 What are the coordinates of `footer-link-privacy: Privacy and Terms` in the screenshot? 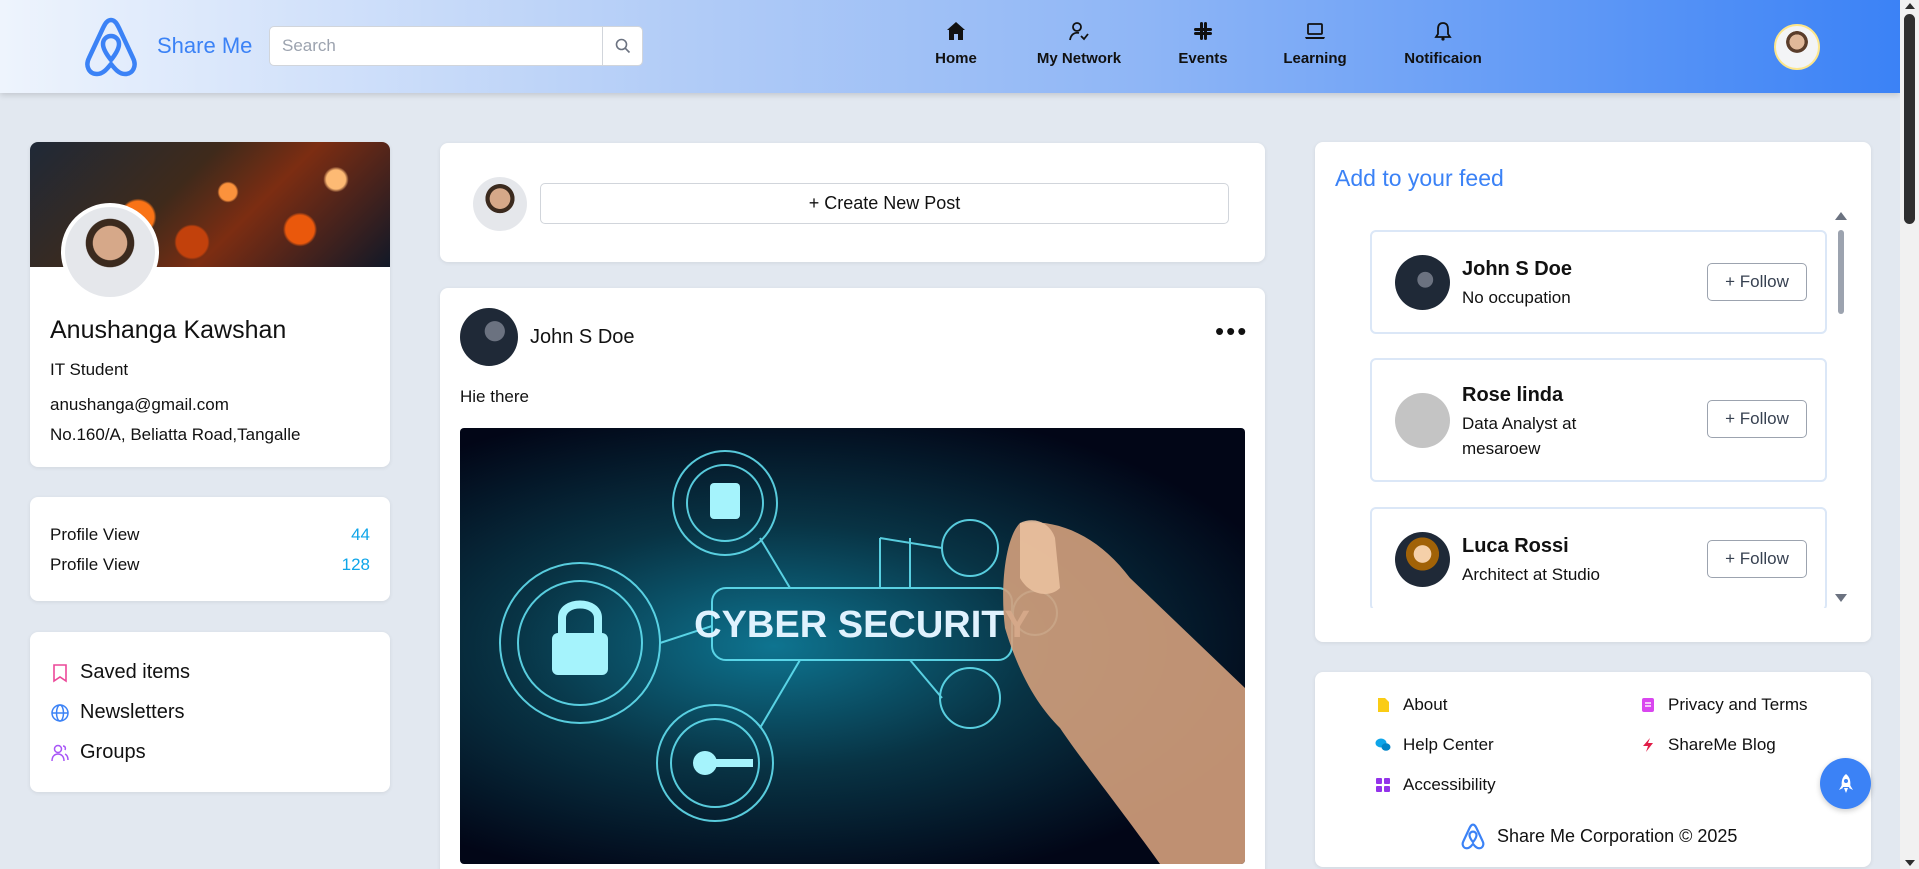 It's located at (1724, 705).